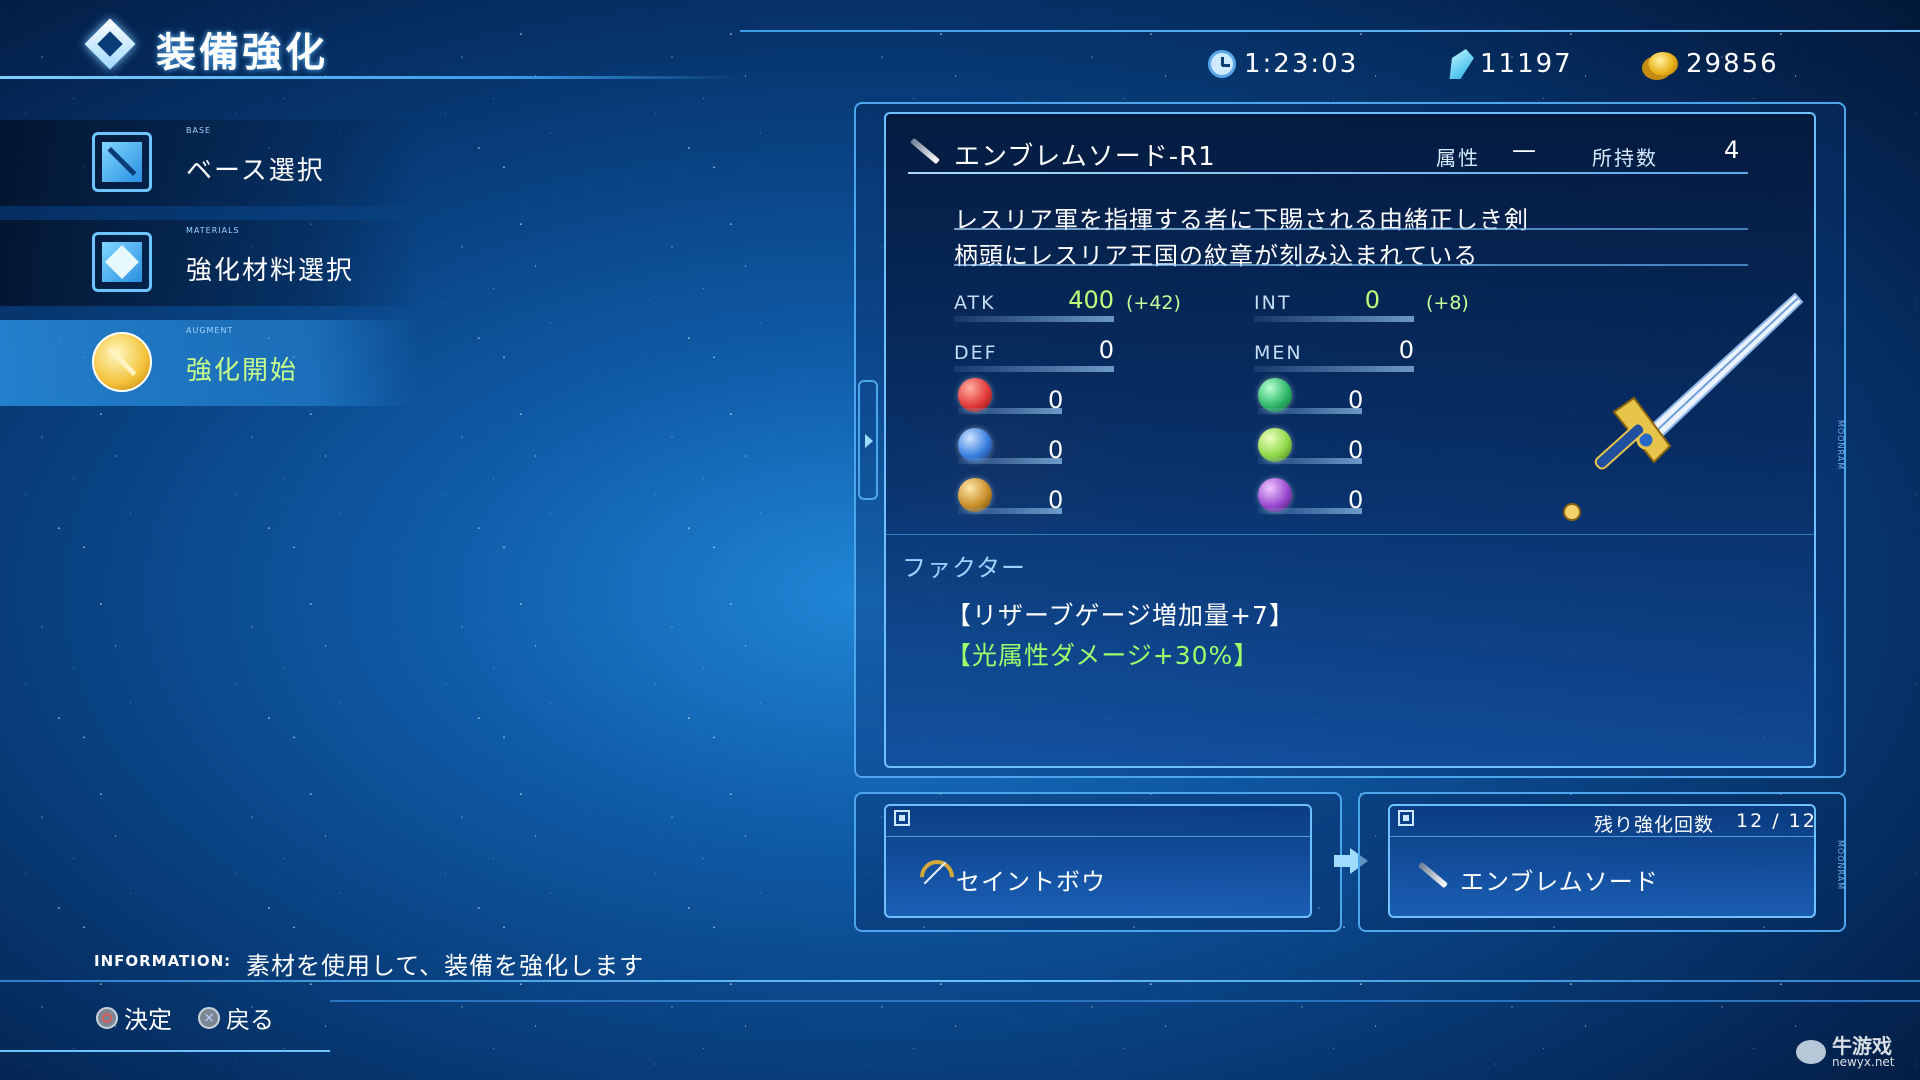  I want to click on circle-button-icon, so click(107, 1017).